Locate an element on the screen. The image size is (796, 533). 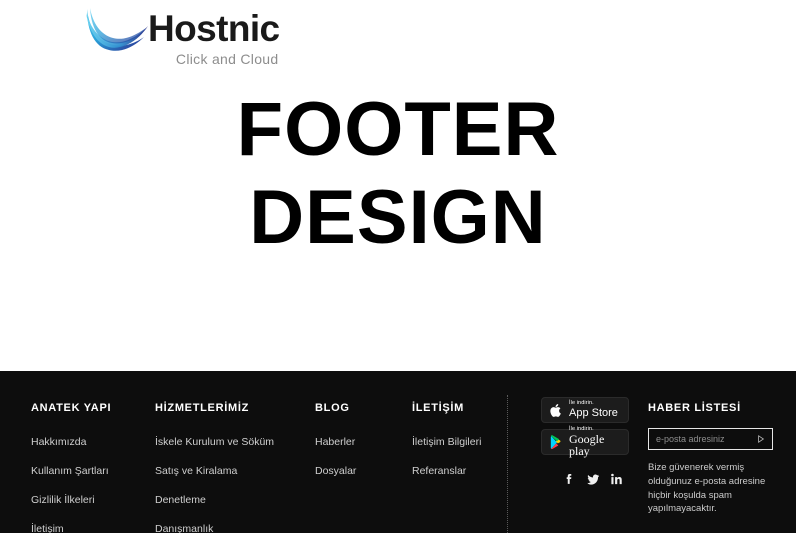
apple-icon is located at coordinates (556, 410).